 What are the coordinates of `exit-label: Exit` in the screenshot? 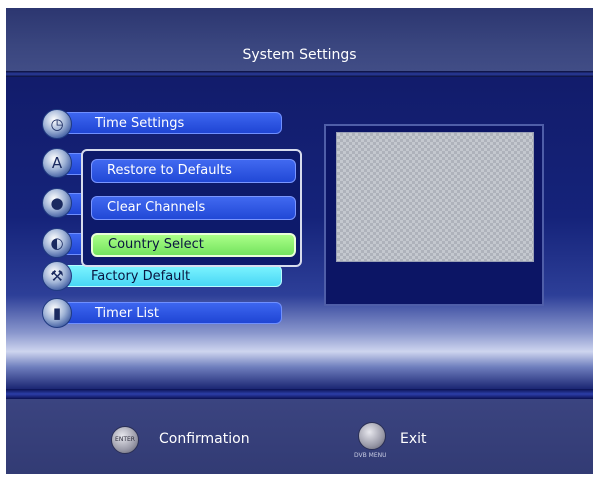 It's located at (413, 439).